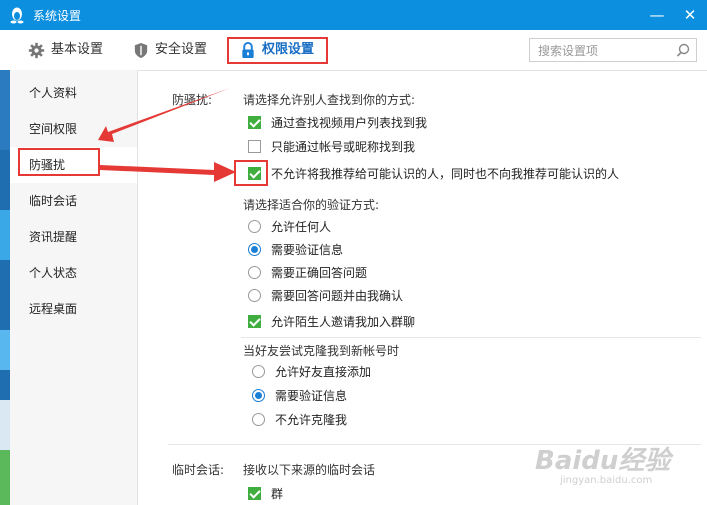  Describe the element at coordinates (164, 115) in the screenshot. I see `annotation-arrow-to-sidebar` at that location.